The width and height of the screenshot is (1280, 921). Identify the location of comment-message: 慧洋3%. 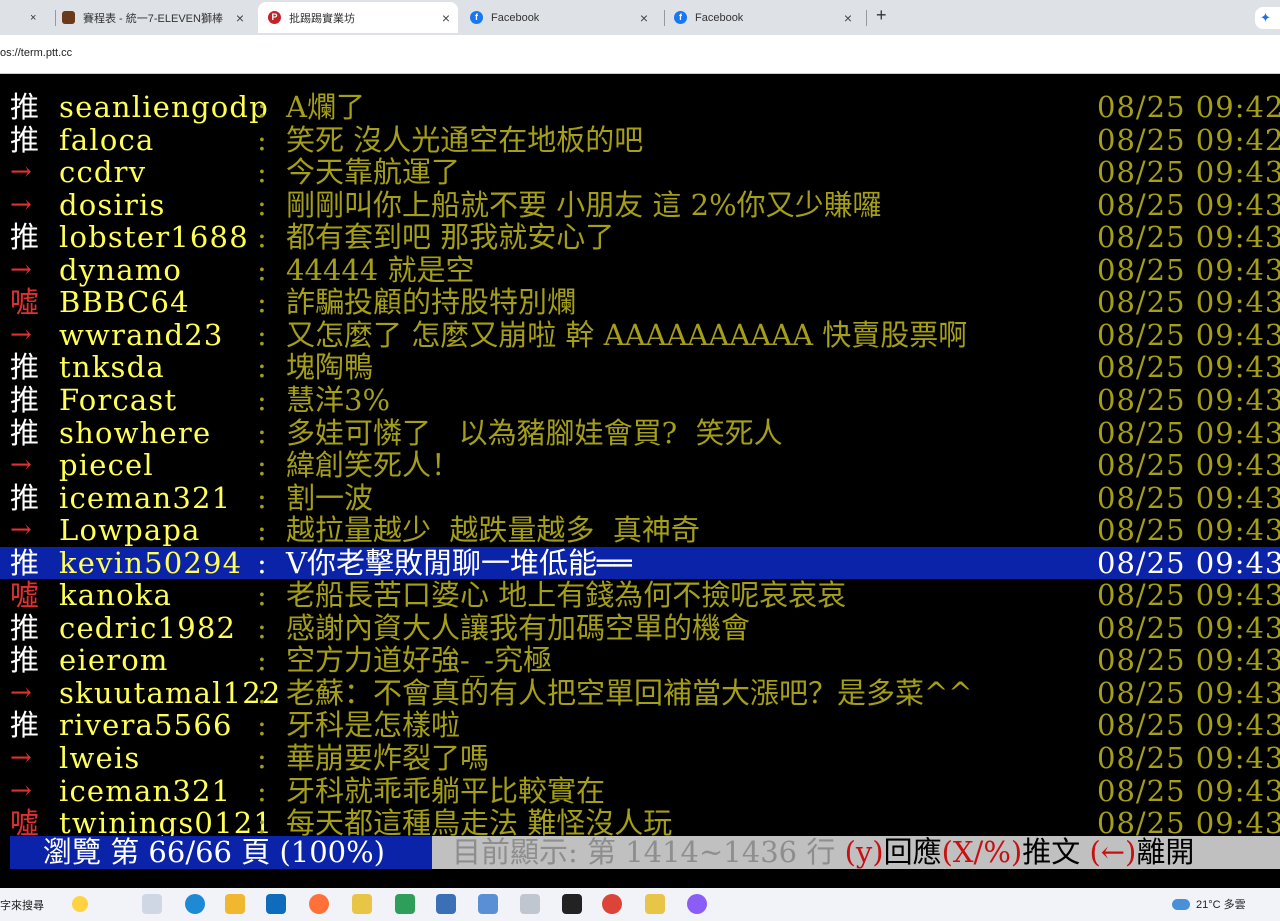
(338, 399).